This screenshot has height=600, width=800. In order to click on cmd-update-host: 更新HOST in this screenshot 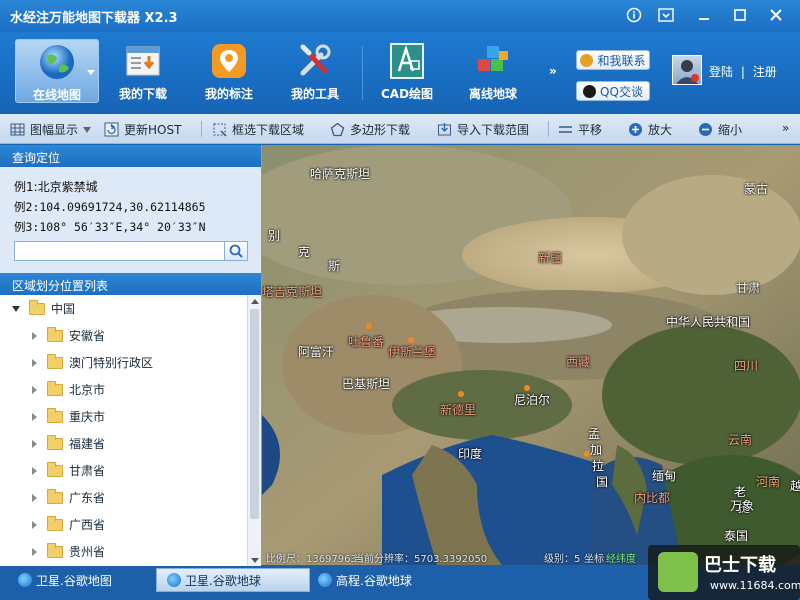, I will do `click(142, 129)`.